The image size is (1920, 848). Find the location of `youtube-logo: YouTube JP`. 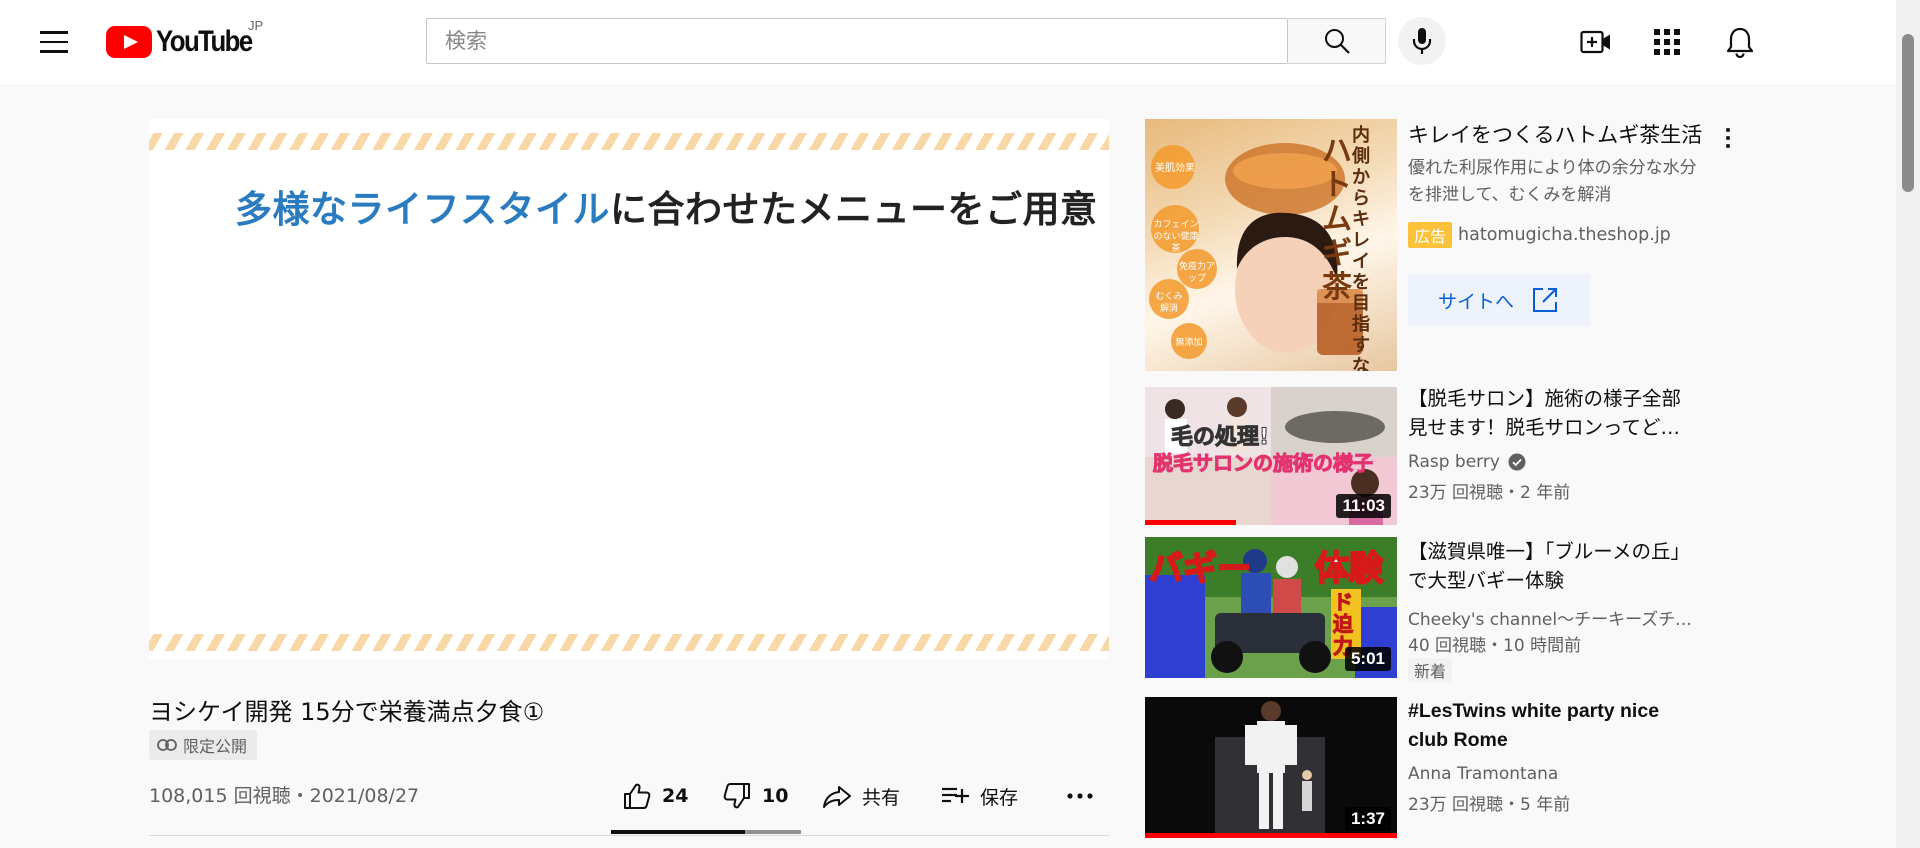

youtube-logo: YouTube JP is located at coordinates (186, 39).